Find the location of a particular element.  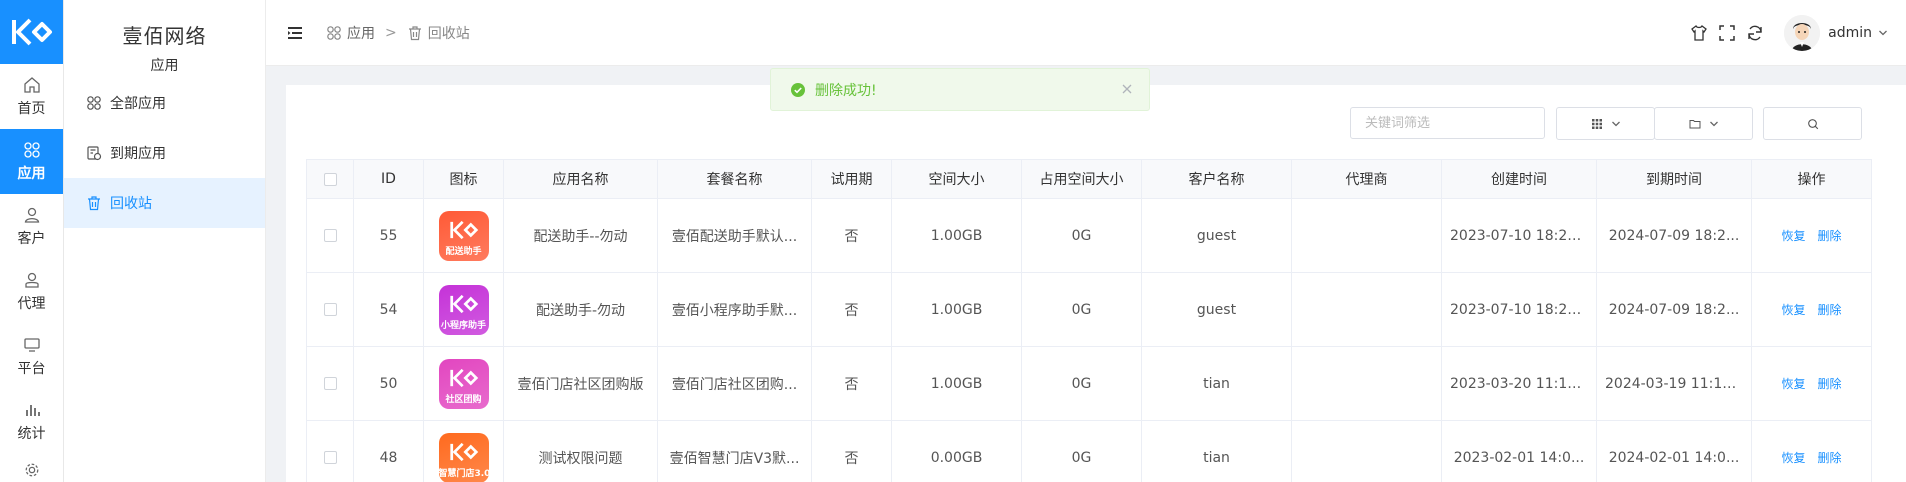

column-header: 套餐名称 is located at coordinates (735, 179).